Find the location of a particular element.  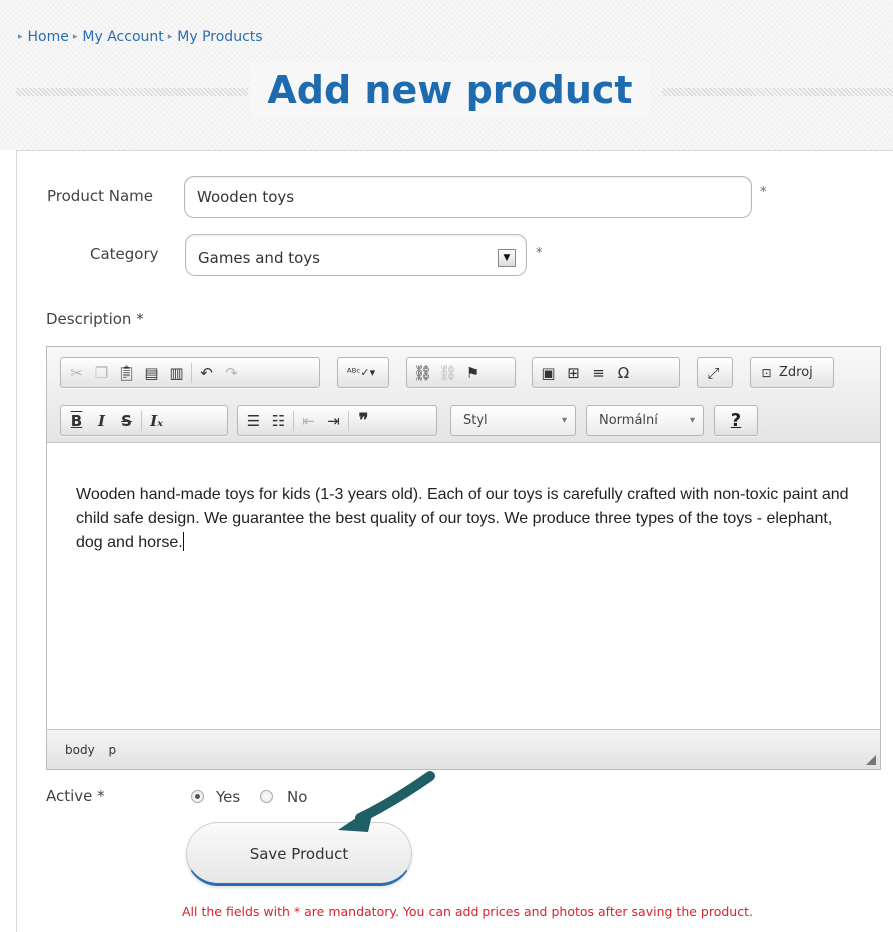

format-combo-label: Normální is located at coordinates (628, 420).